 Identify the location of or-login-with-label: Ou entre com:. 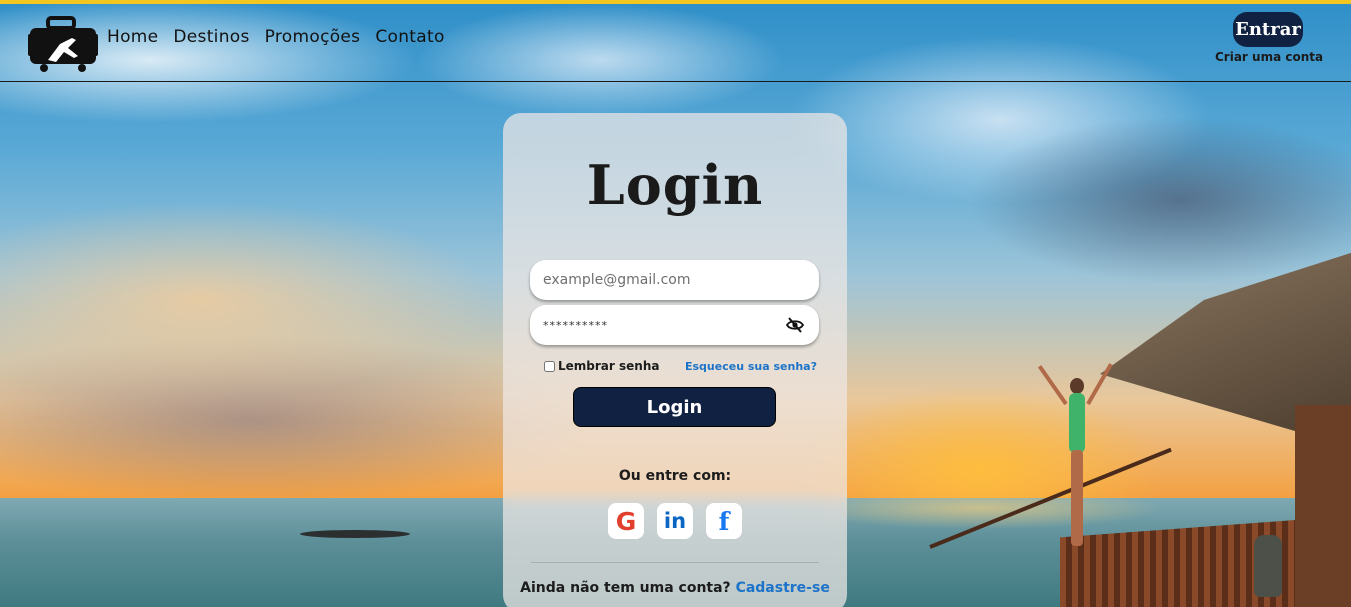
(675, 476).